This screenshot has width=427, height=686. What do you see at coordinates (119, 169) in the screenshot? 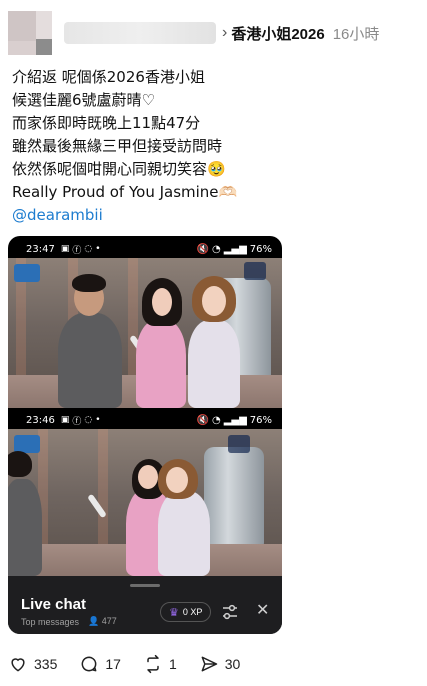
I see `post-line: 依然係呢個咁開心同親切笑容🥹` at bounding box center [119, 169].